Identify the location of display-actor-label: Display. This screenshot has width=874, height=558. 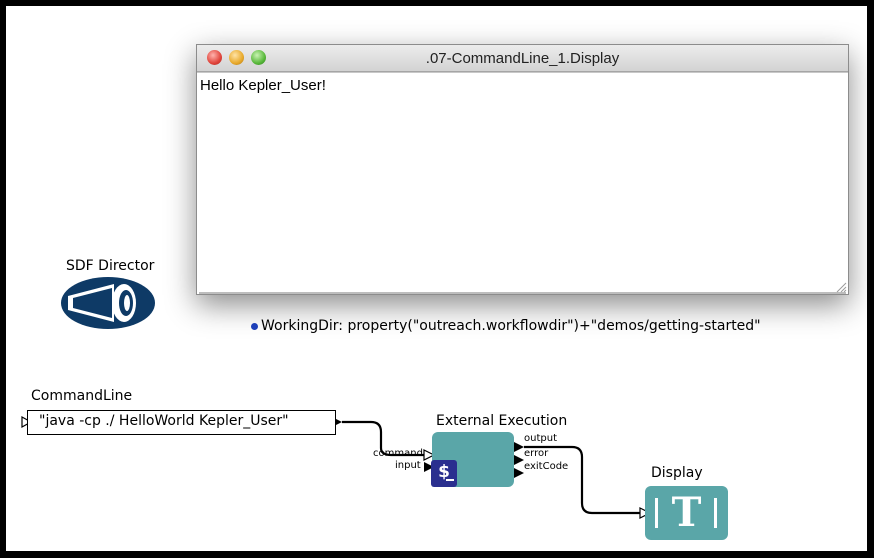
(677, 473).